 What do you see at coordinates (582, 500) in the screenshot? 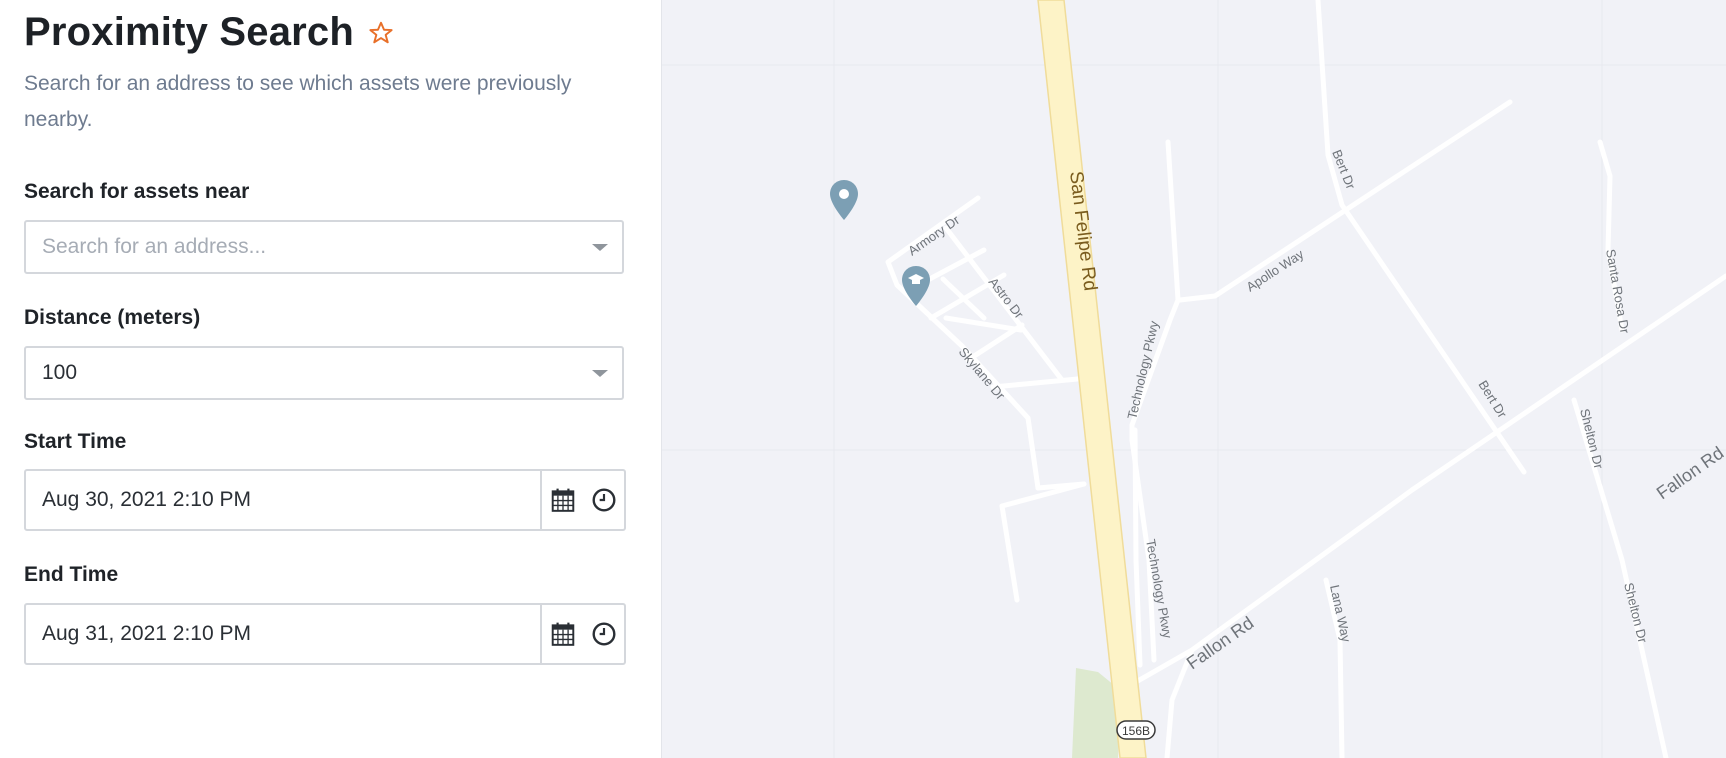
I see `start-time-buttons` at bounding box center [582, 500].